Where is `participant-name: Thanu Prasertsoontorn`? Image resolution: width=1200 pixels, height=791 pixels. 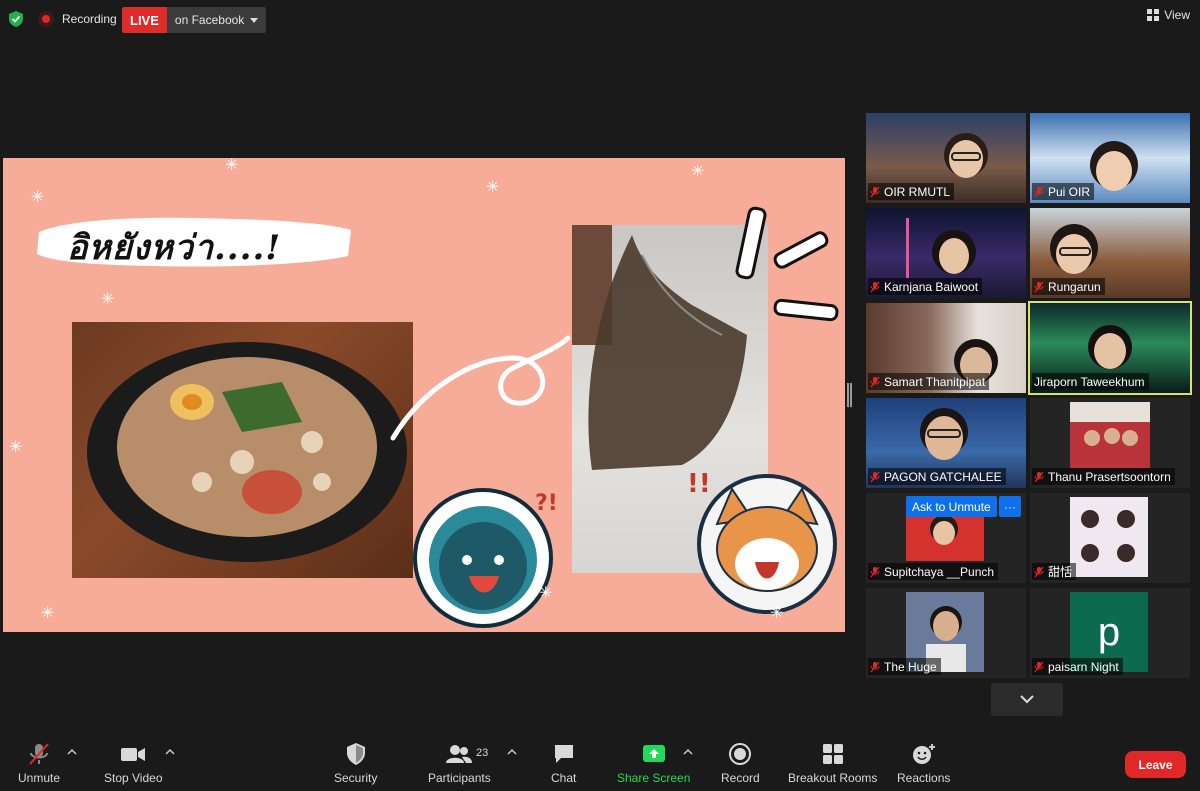
participant-name: Thanu Prasertsoontorn is located at coordinates (1109, 476).